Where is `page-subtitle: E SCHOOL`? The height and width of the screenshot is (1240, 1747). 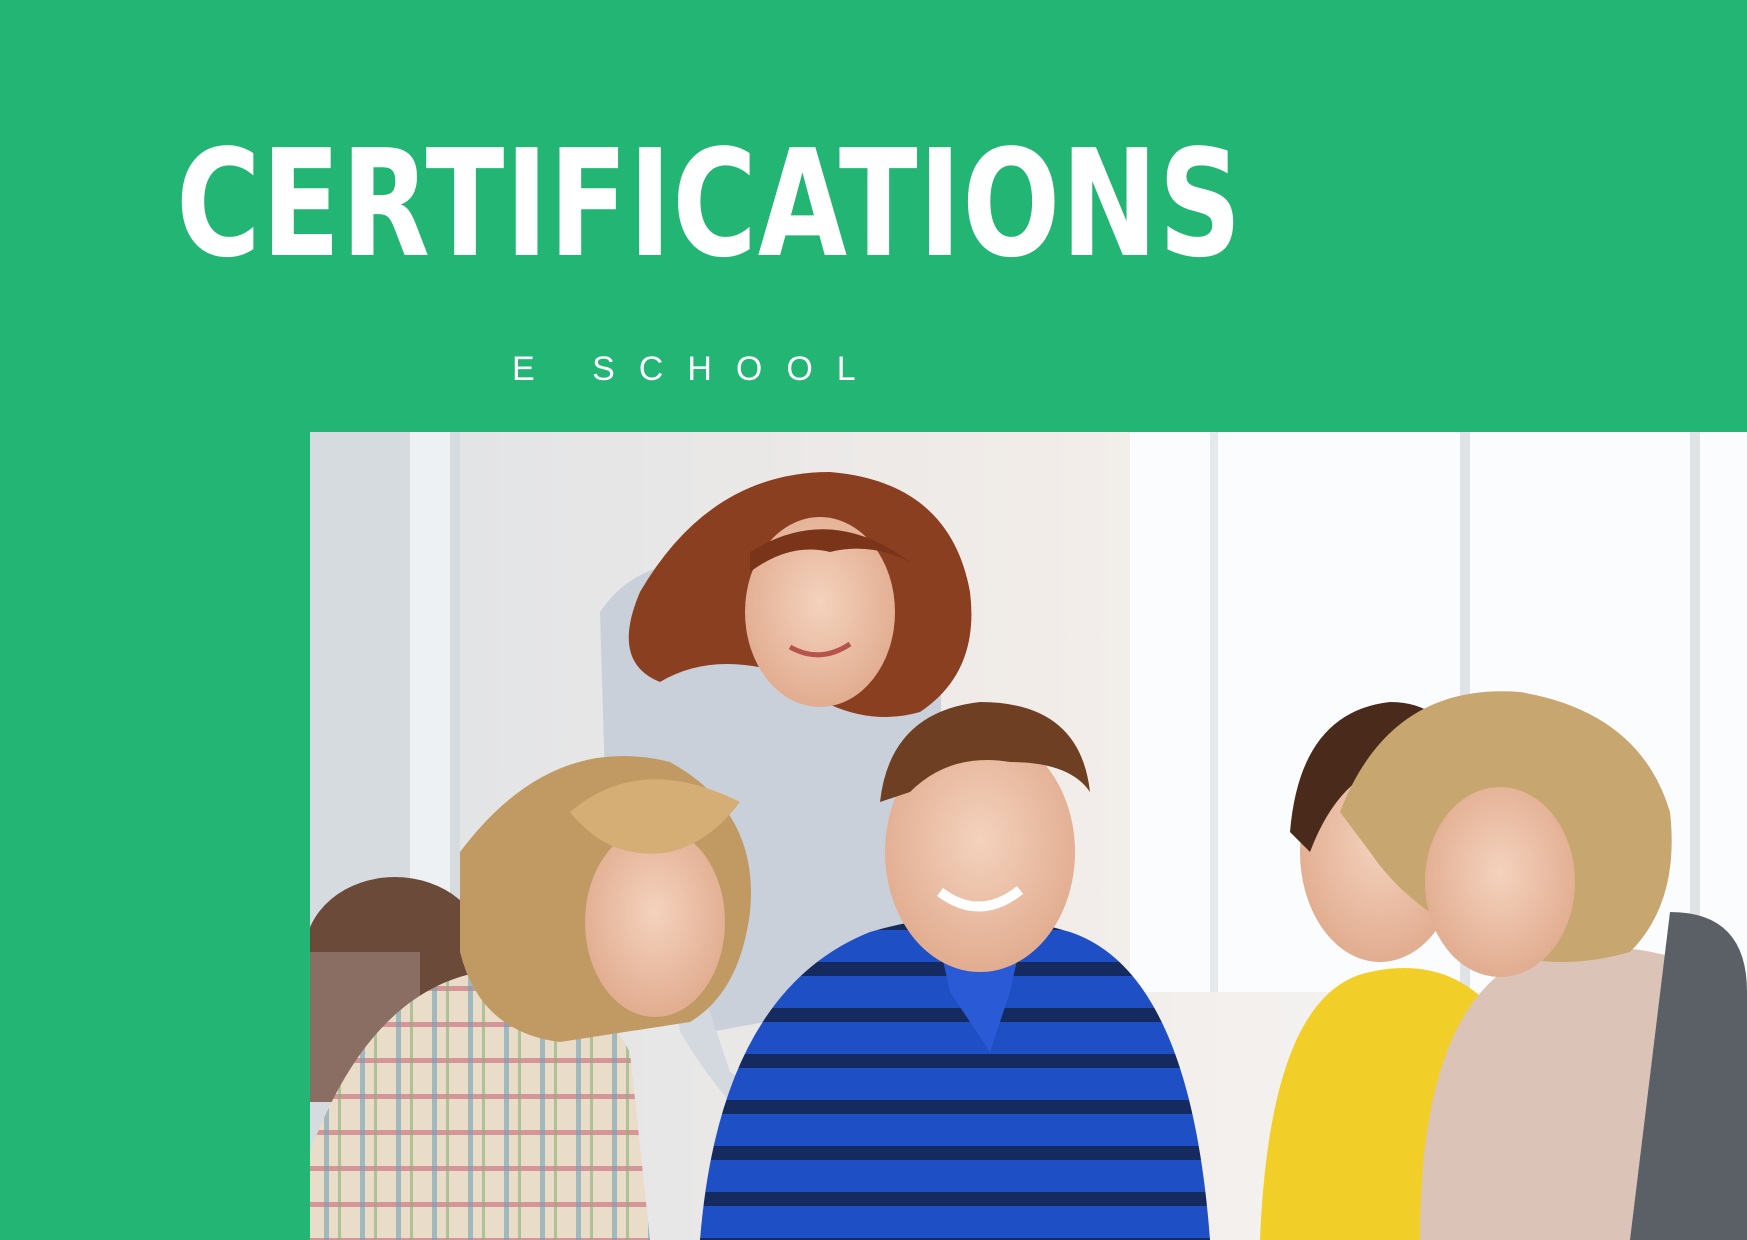 page-subtitle: E SCHOOL is located at coordinates (696, 369).